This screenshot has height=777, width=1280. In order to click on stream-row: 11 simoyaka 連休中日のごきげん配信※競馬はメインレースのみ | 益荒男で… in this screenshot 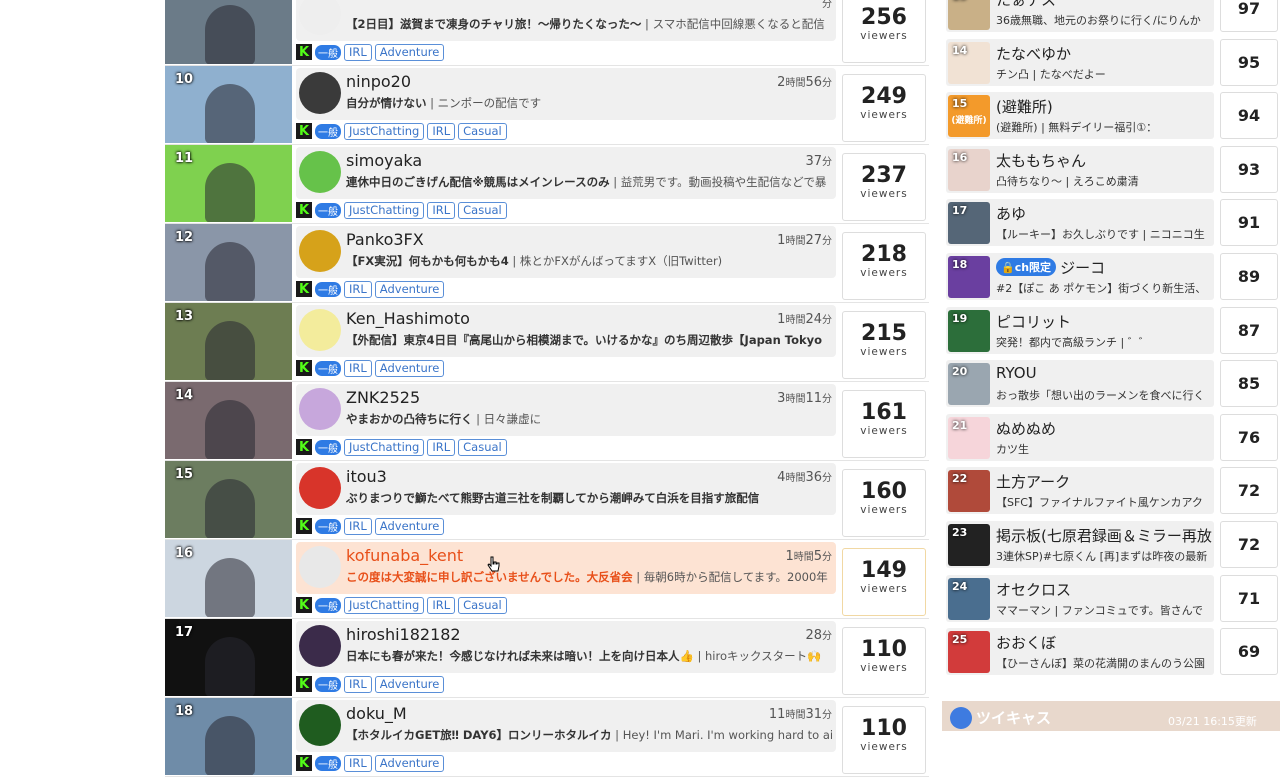, I will do `click(547, 184)`.